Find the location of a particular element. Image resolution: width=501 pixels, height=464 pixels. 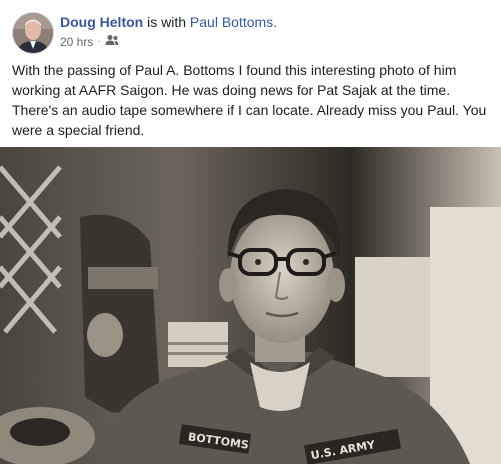

avatar-image is located at coordinates (33, 33).